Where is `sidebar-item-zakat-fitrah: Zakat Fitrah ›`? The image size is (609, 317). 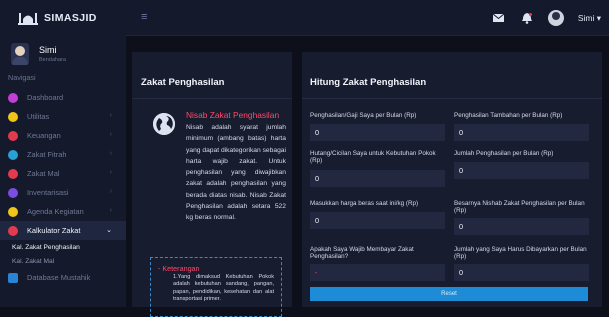
sidebar-item-zakat-fitrah: Zakat Fitrah › is located at coordinates (63, 154).